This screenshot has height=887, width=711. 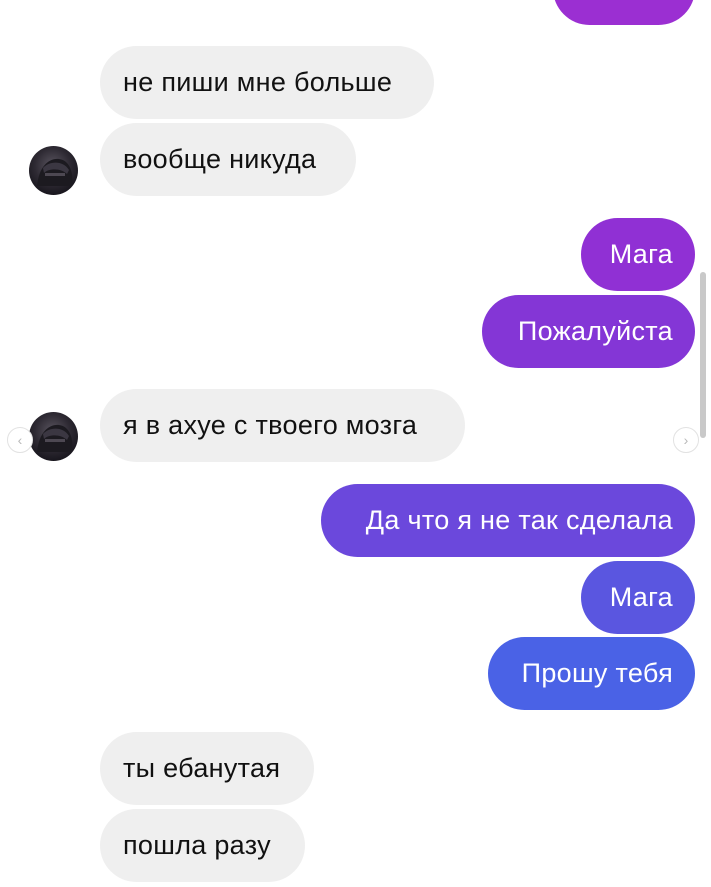 What do you see at coordinates (686, 440) in the screenshot?
I see `chevron-right-icon: ›` at bounding box center [686, 440].